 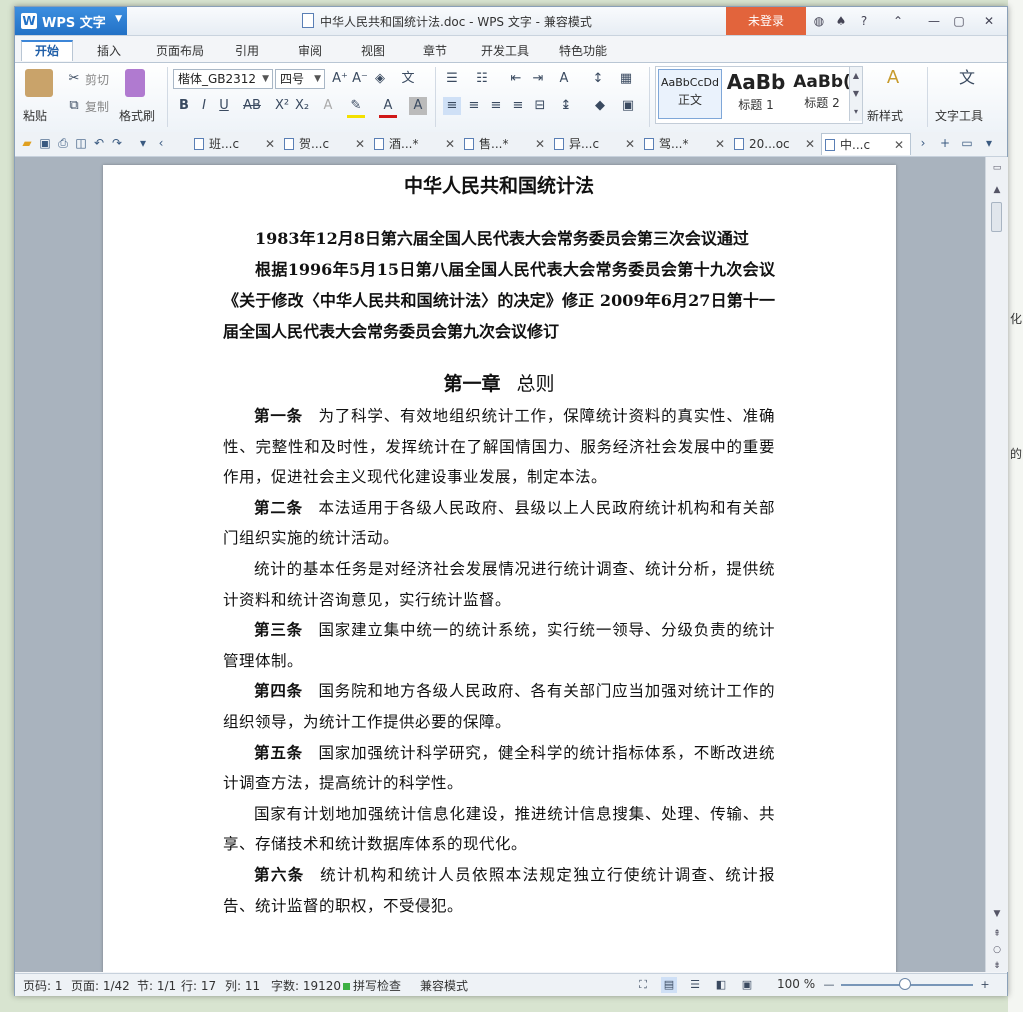 What do you see at coordinates (796, 984) in the screenshot?
I see `zoom-level: 100 %` at bounding box center [796, 984].